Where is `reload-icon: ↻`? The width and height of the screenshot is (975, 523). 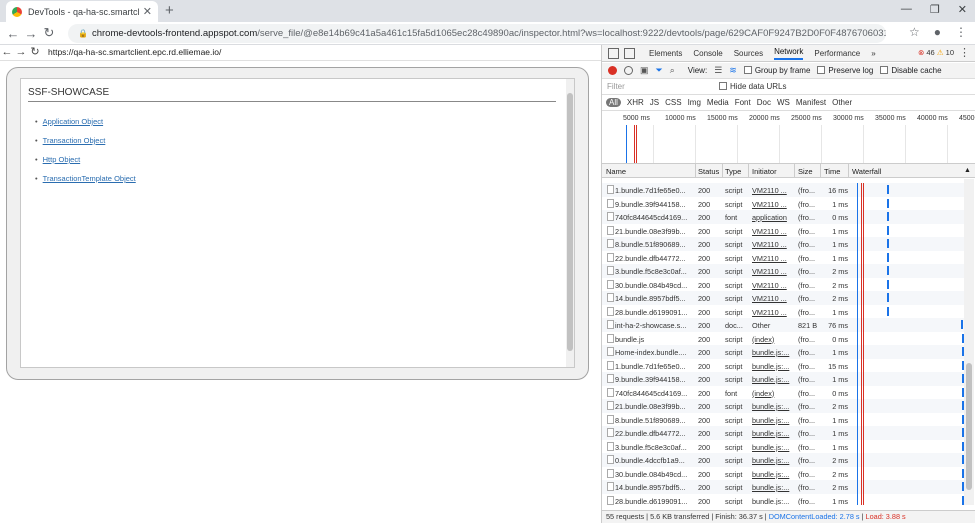 reload-icon: ↻ is located at coordinates (49, 33).